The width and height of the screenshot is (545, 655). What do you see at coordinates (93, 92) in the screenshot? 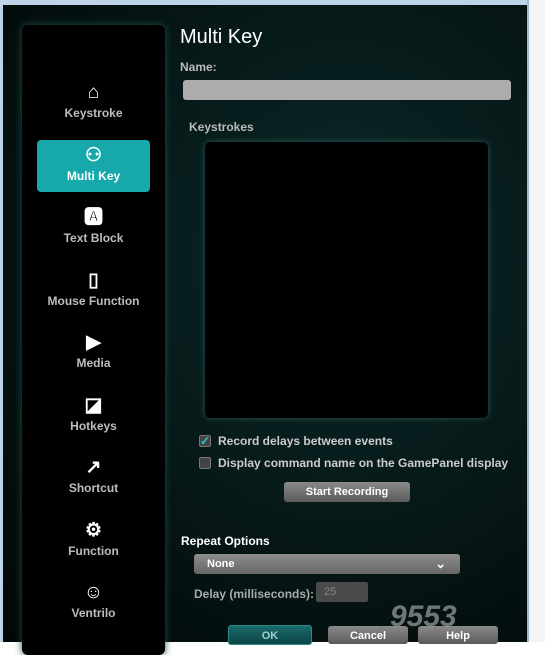
I see `keycap-icon: ⌂` at bounding box center [93, 92].